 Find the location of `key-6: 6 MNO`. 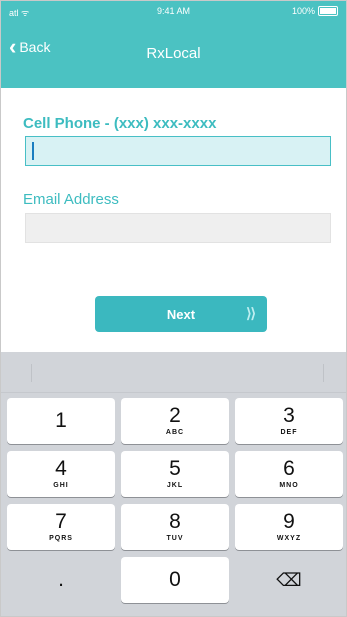

key-6: 6 MNO is located at coordinates (289, 474).